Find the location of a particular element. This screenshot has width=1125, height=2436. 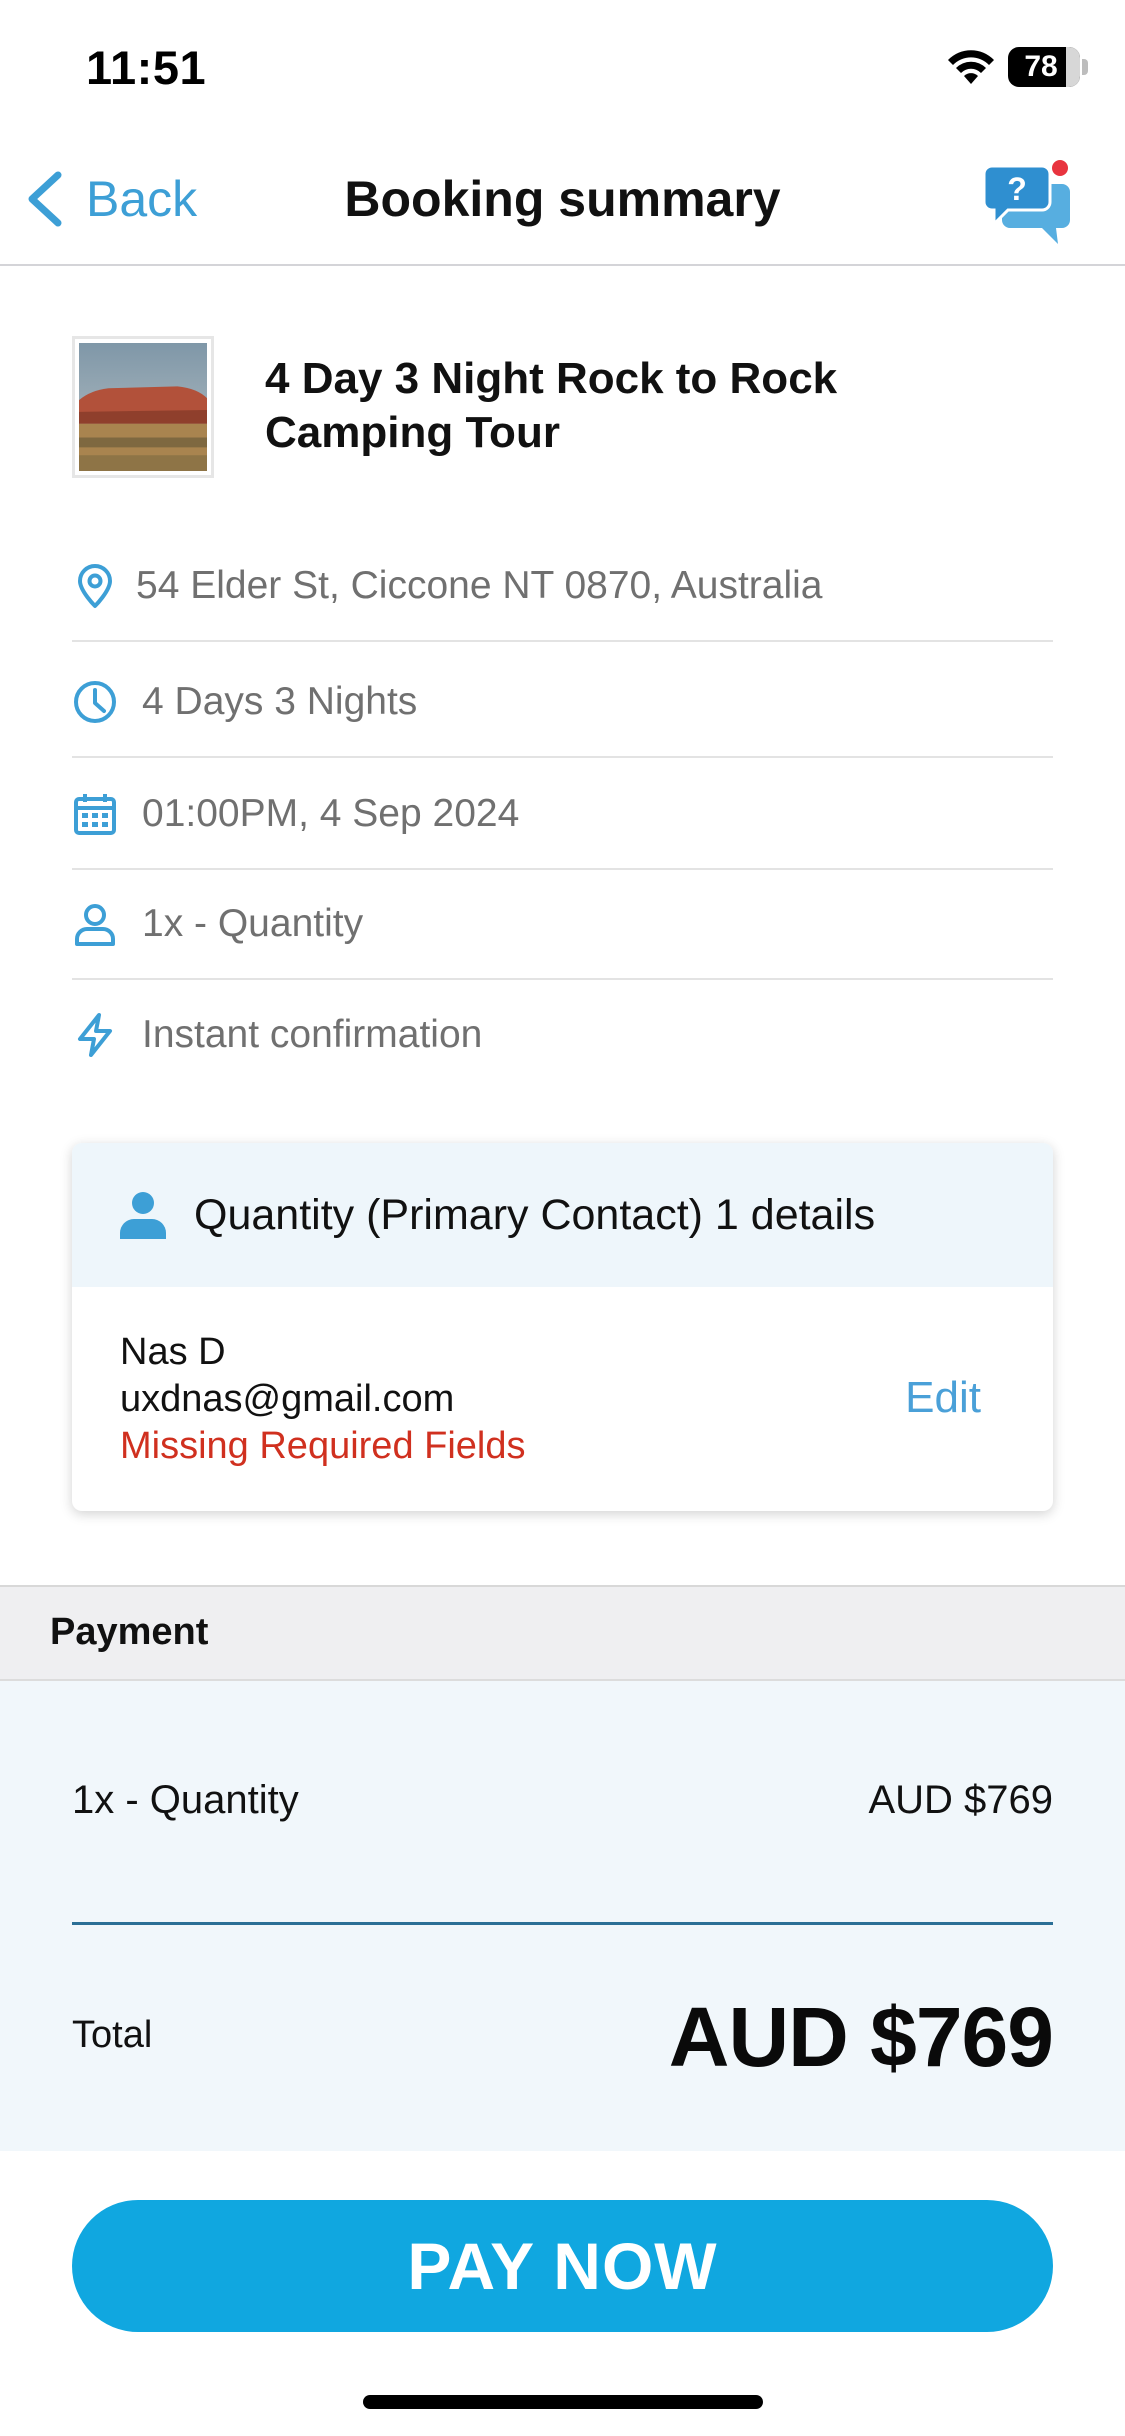

contact-name: Nas D is located at coordinates (173, 1352).